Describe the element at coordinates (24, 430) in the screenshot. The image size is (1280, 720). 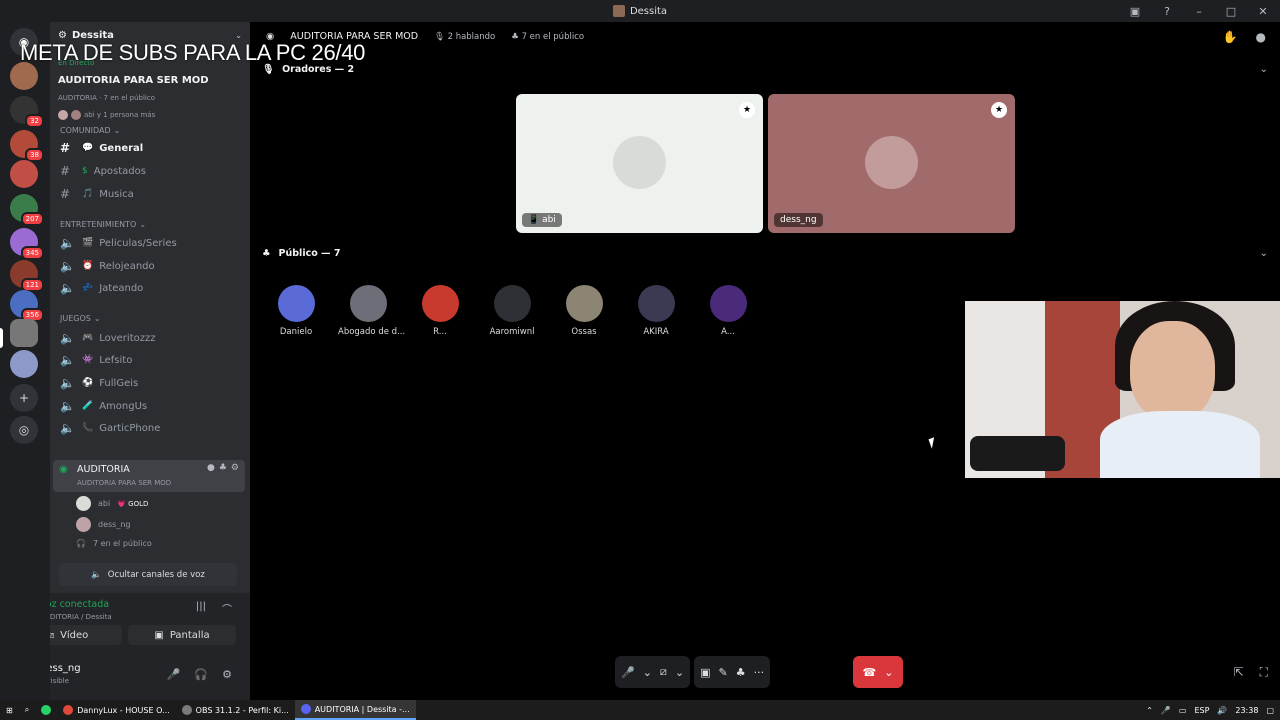
I see `discover-icon: ◎` at that location.